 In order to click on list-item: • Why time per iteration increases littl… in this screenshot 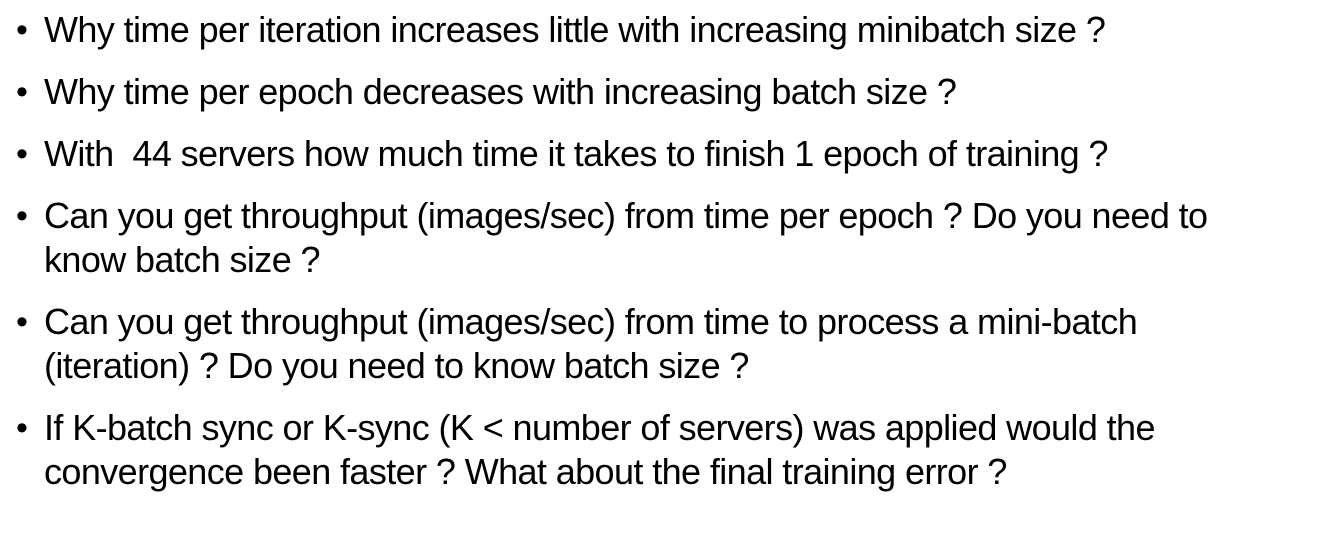, I will do `click(664, 30)`.